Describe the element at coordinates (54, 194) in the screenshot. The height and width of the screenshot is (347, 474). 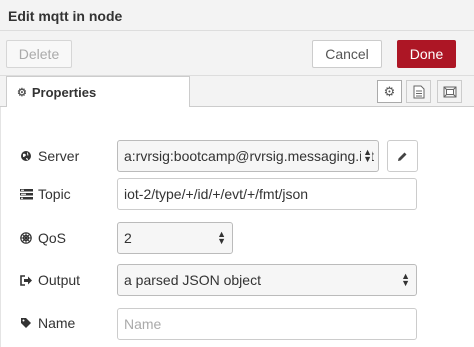
I see `topic-label-text: Topic` at that location.